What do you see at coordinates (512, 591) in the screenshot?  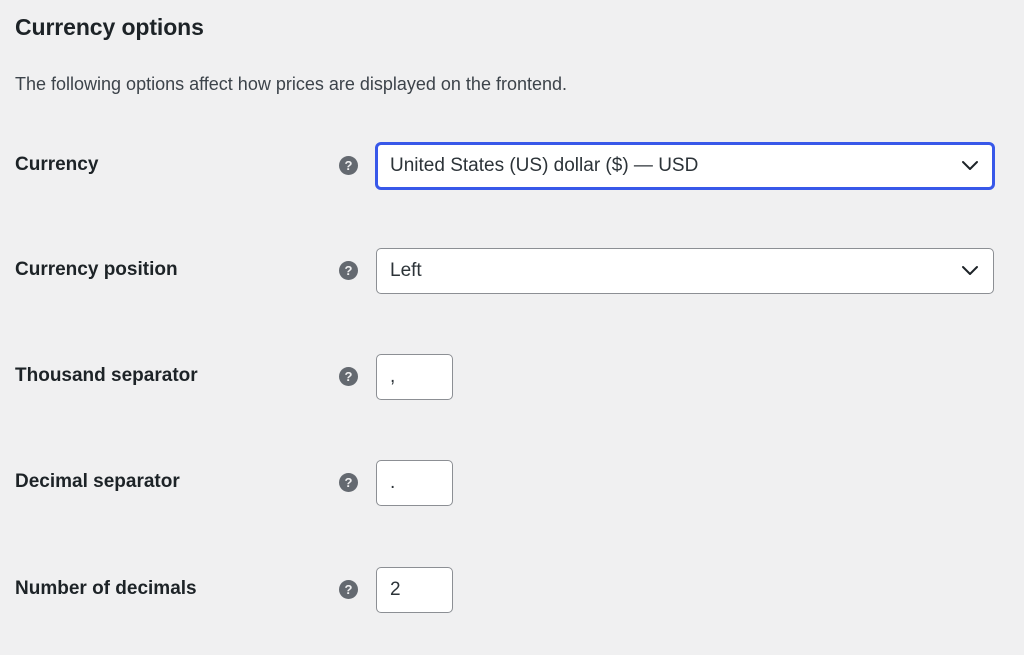 I see `number-of-decimals-row: Number of decimals ?` at bounding box center [512, 591].